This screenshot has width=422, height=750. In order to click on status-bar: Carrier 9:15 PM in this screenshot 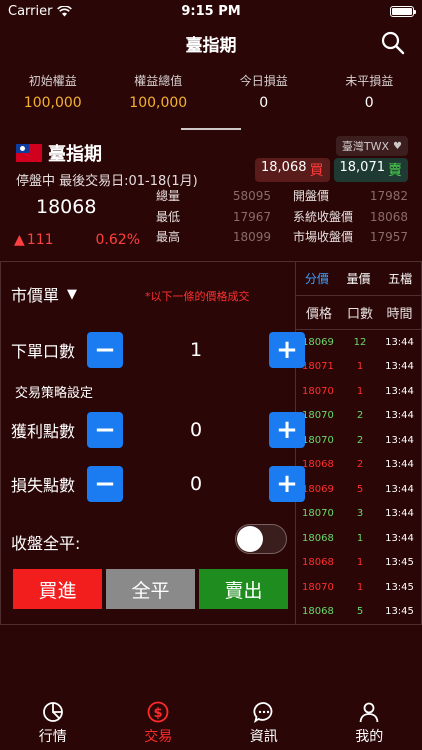, I will do `click(211, 11)`.